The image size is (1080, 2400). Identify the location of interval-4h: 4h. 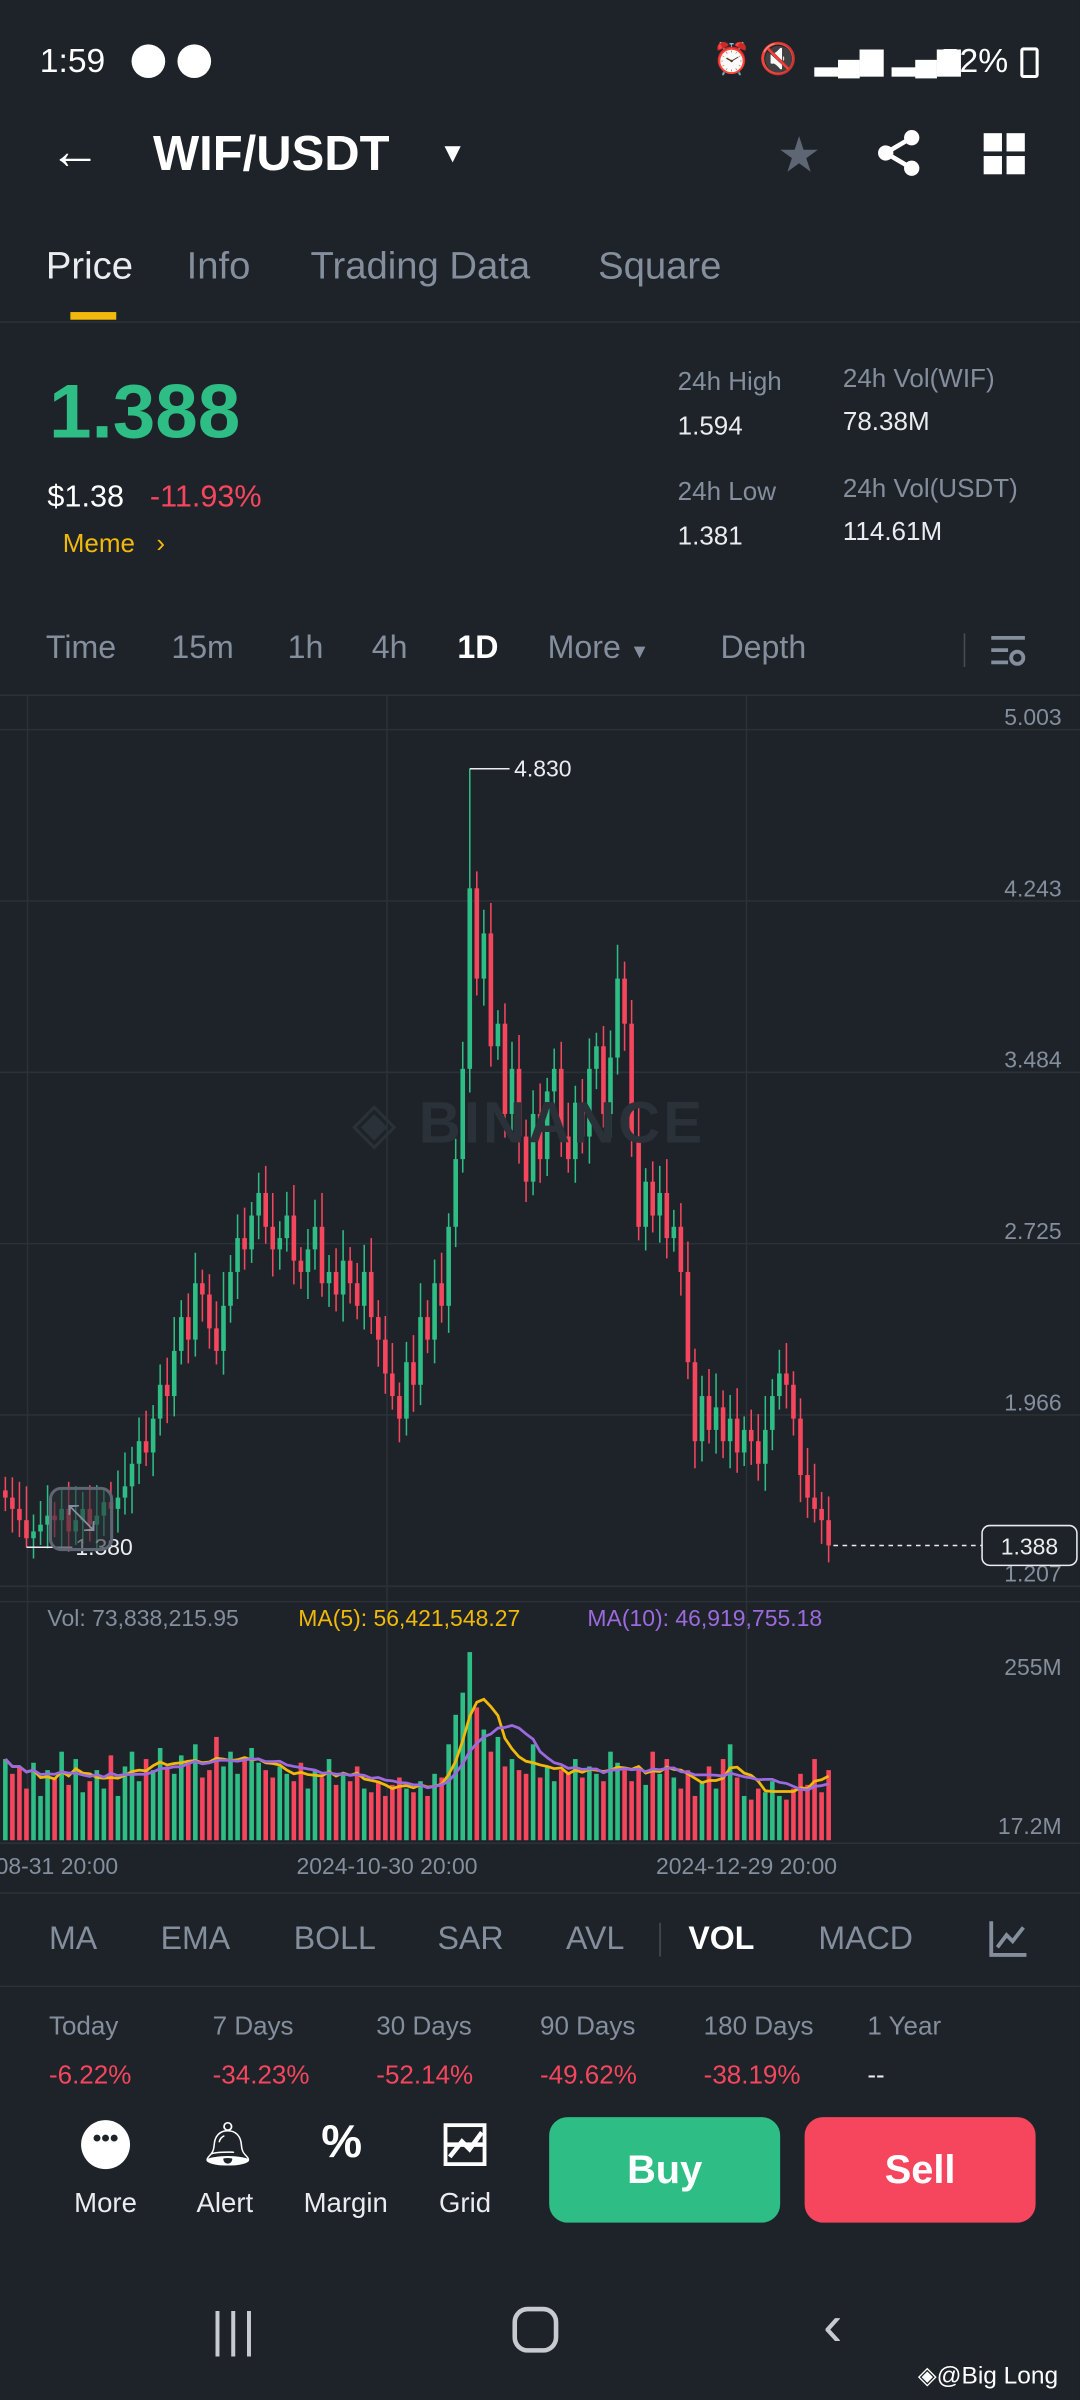
(390, 648).